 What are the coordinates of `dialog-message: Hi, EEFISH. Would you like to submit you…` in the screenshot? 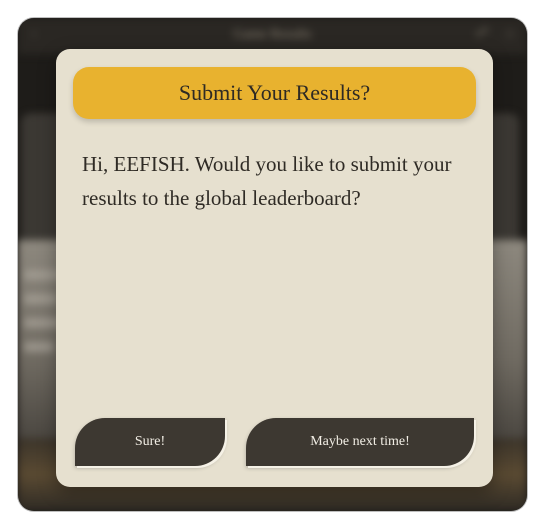 It's located at (267, 181).